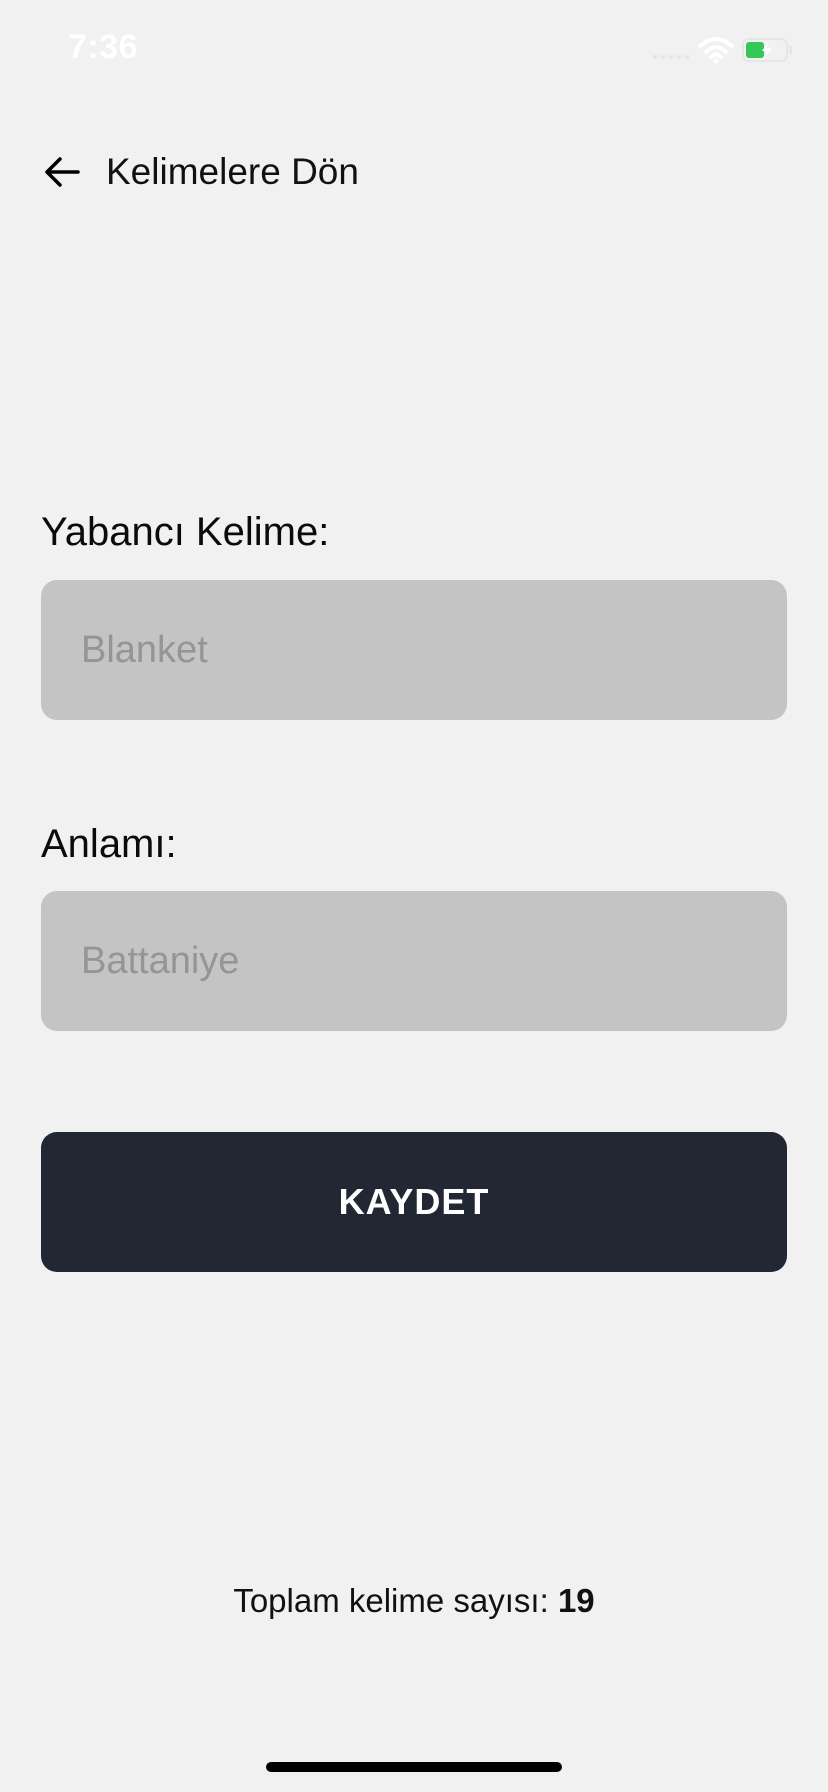 The width and height of the screenshot is (828, 1792). What do you see at coordinates (391, 1600) in the screenshot?
I see `word-count-label: Toplam kelime sayısı:` at bounding box center [391, 1600].